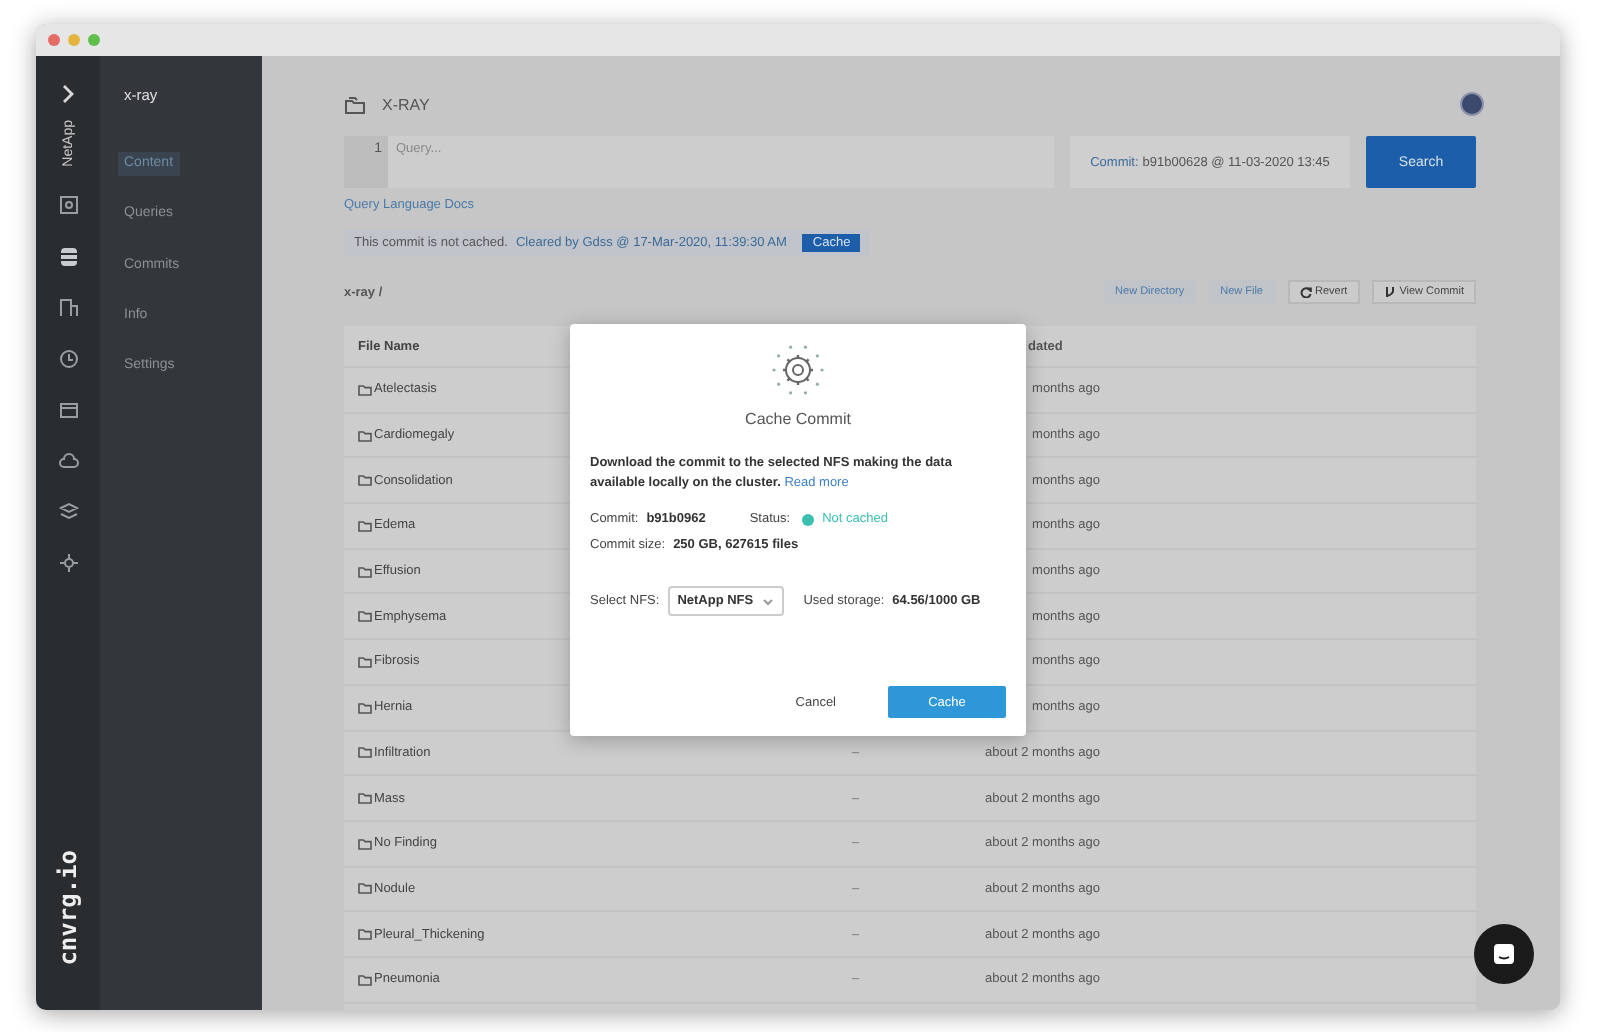 This screenshot has width=1604, height=1032. What do you see at coordinates (68, 511) in the screenshot?
I see `layers-icon` at bounding box center [68, 511].